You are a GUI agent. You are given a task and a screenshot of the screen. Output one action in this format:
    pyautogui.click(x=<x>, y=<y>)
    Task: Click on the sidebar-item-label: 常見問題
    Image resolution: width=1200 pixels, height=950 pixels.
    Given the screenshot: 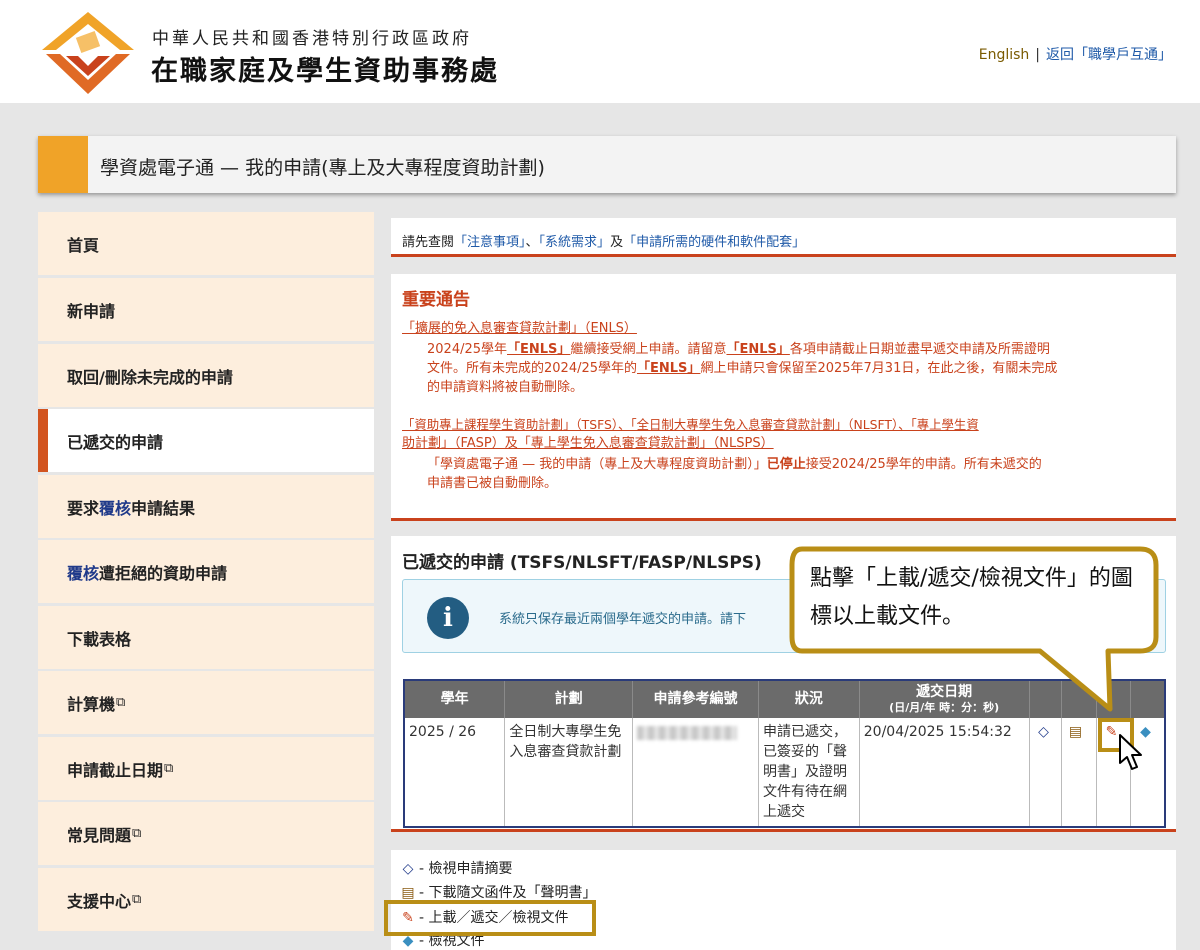 What is the action you would take?
    pyautogui.click(x=99, y=835)
    